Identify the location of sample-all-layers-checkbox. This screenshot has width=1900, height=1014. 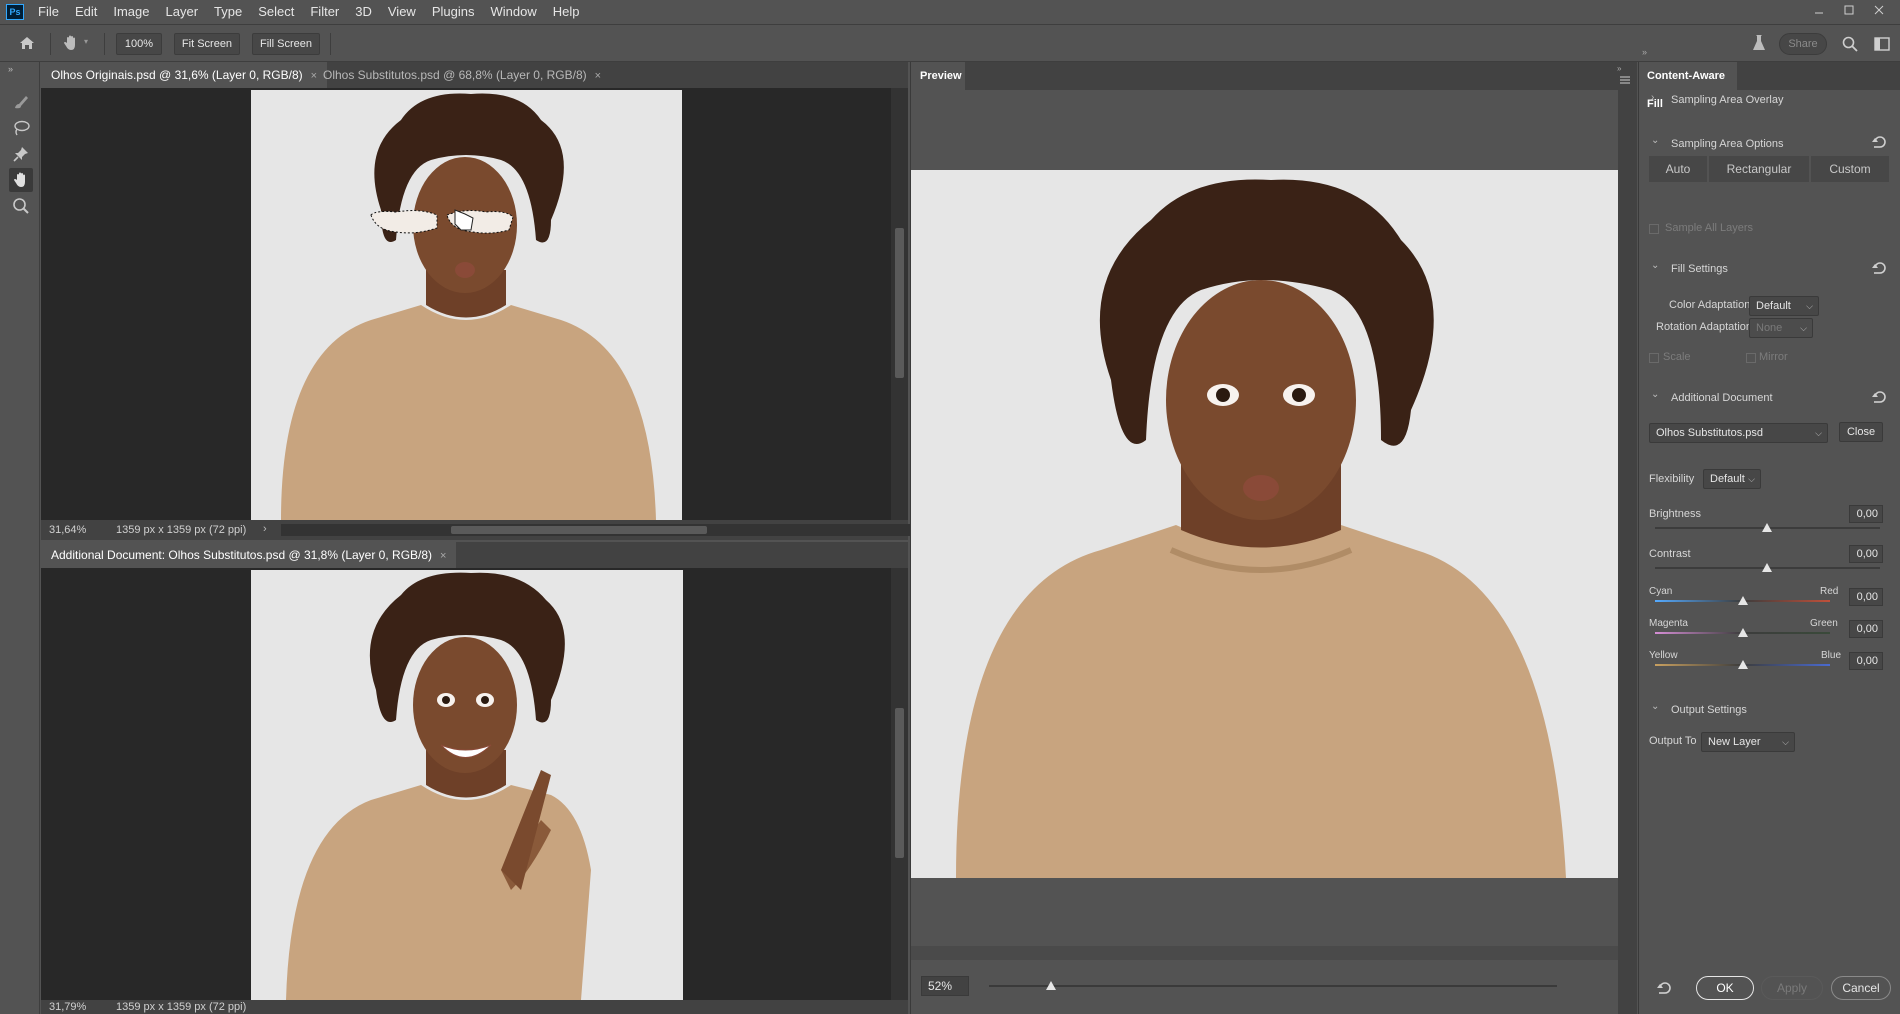
(1654, 229).